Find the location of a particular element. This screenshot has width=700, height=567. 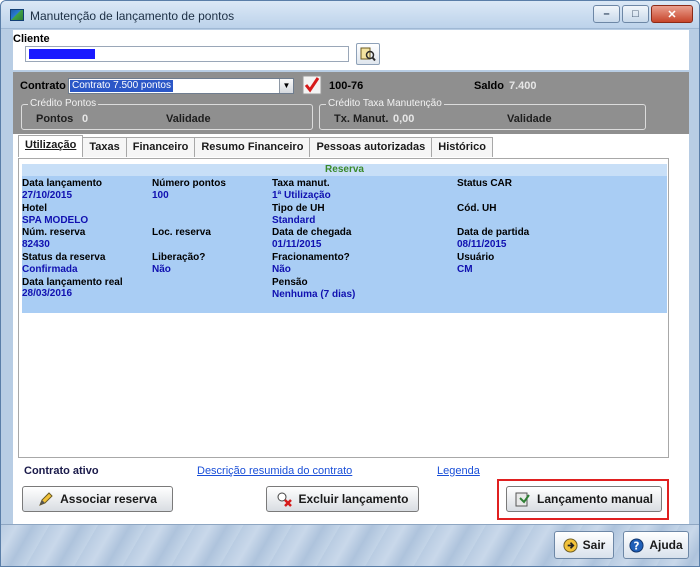

search-cliente-button is located at coordinates (368, 54).